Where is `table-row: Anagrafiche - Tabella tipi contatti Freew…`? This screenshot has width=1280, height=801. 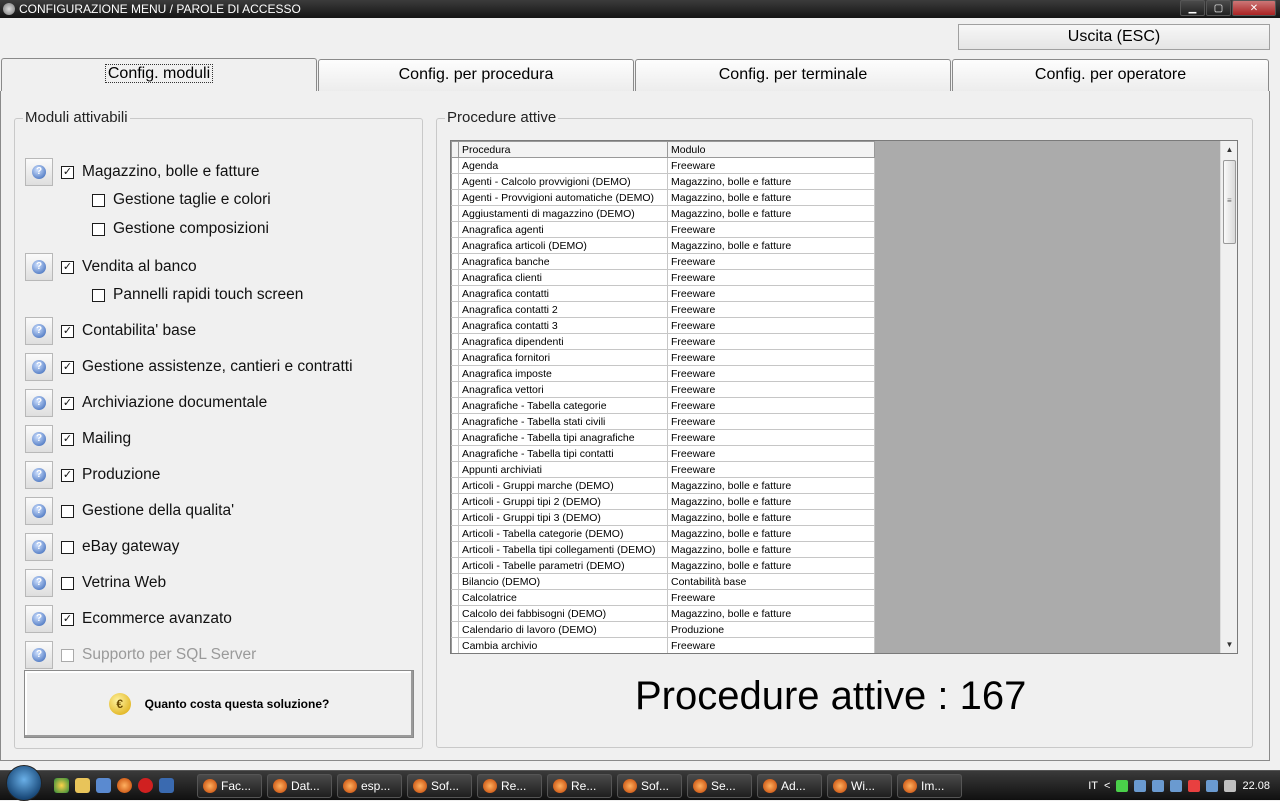
table-row: Anagrafiche - Tabella tipi contatti Freew… is located at coordinates (663, 453).